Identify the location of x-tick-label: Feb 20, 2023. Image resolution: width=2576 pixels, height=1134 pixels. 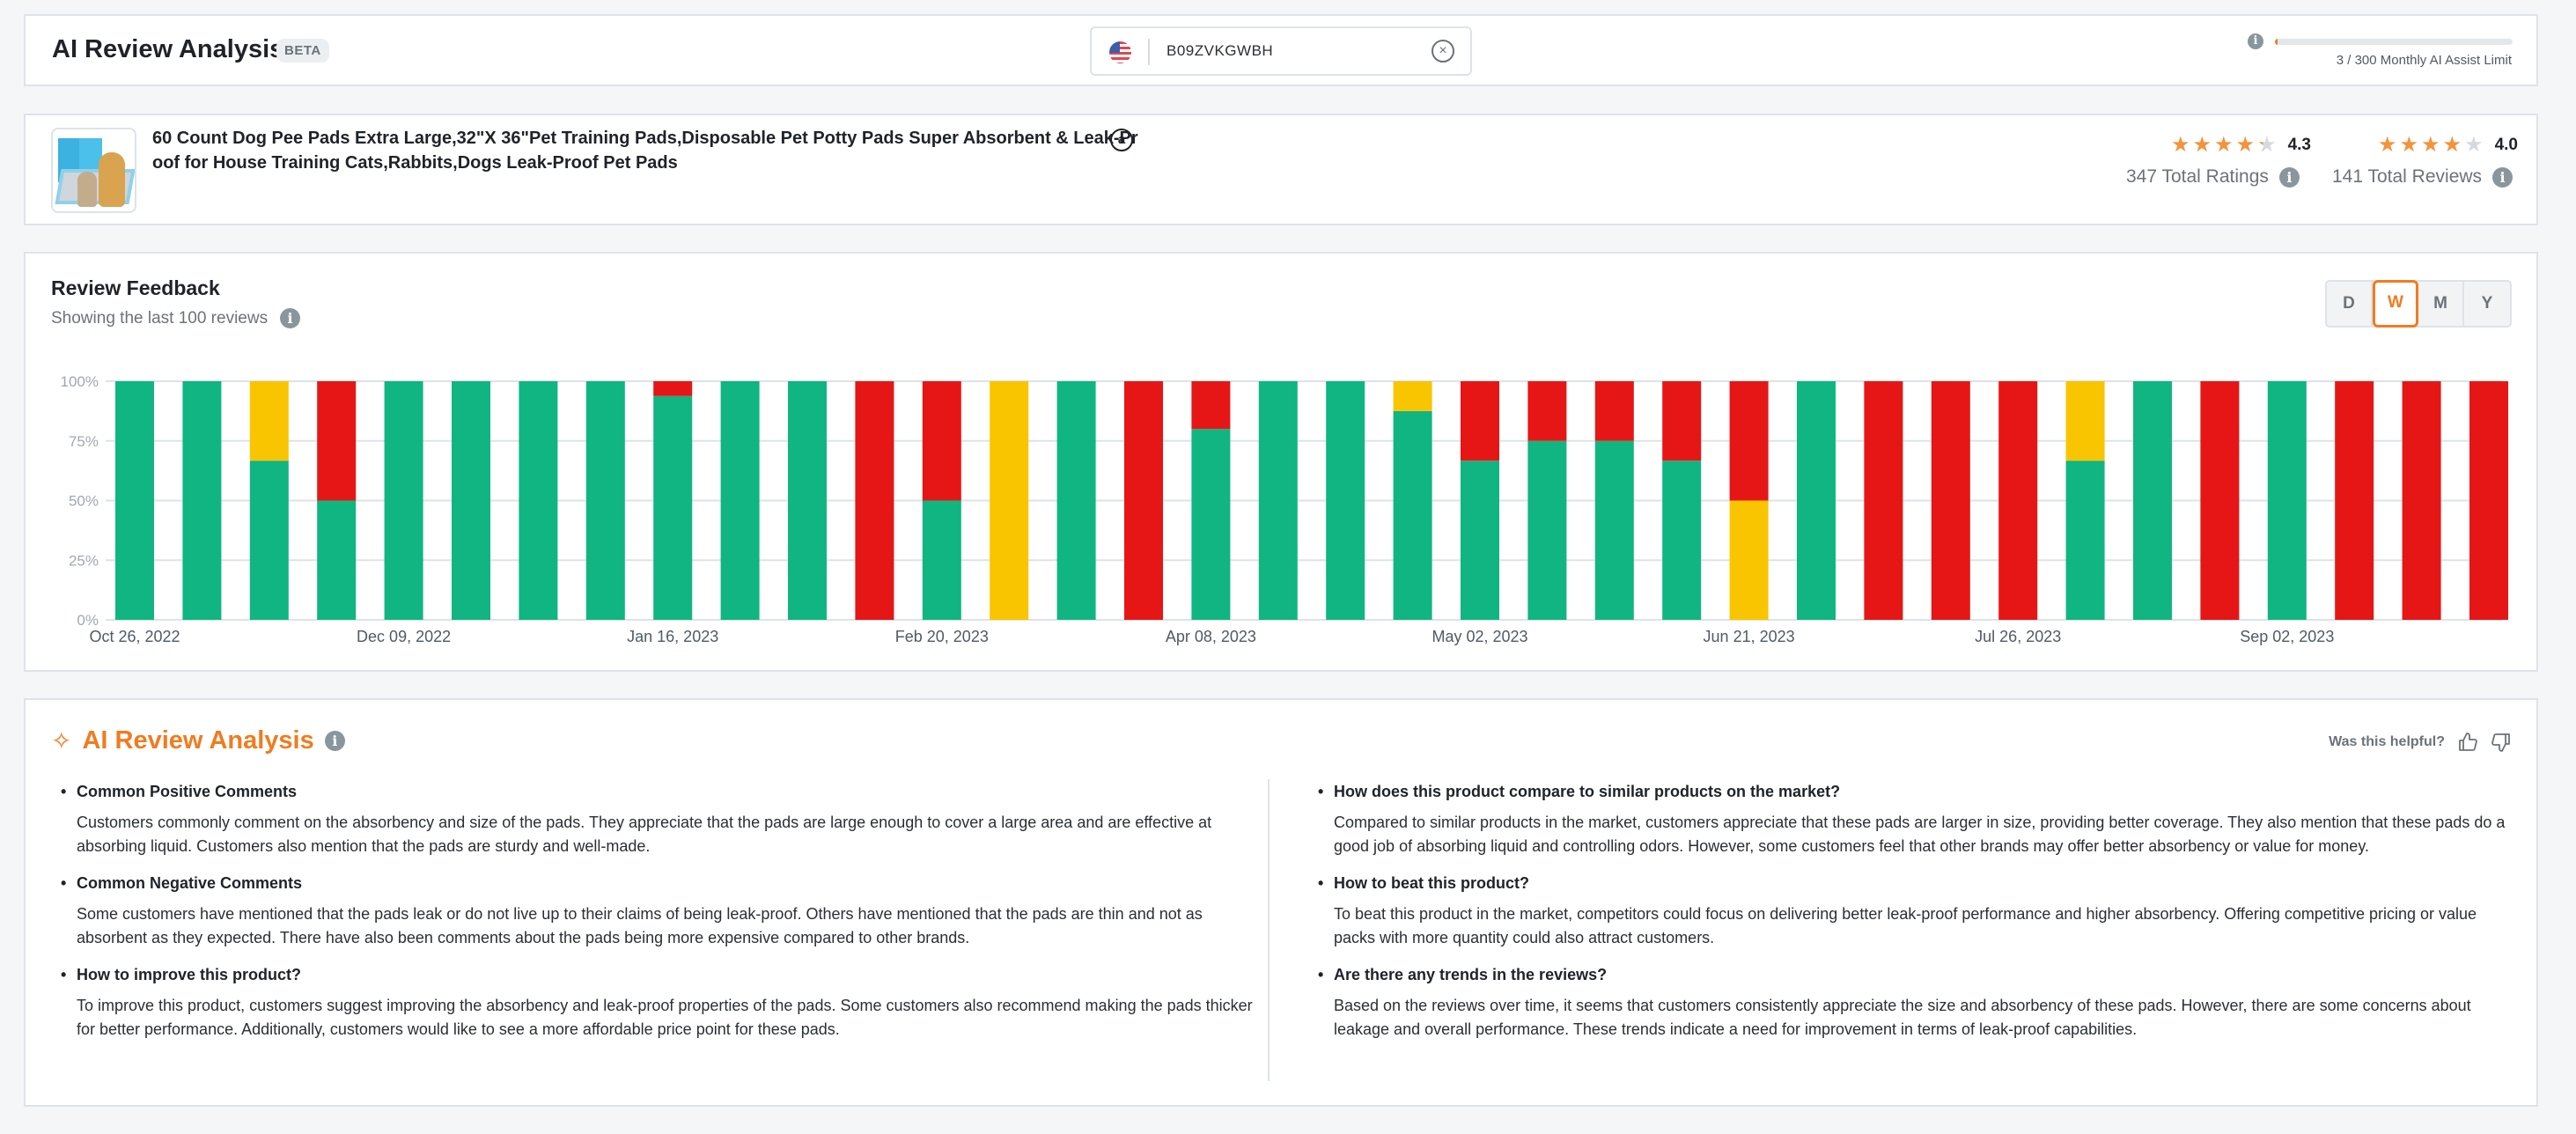
(942, 636).